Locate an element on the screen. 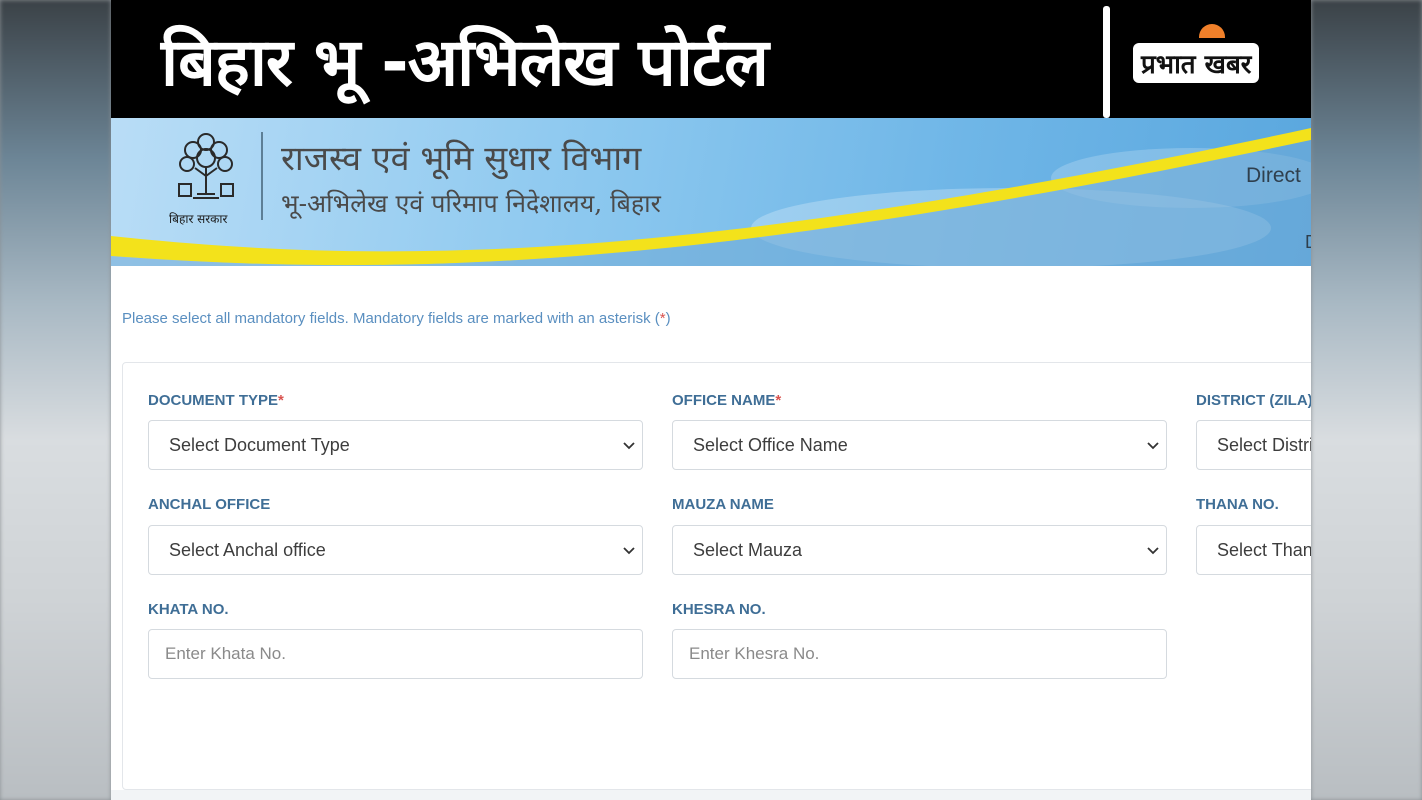  mandatory-notice-end: ) is located at coordinates (668, 318).